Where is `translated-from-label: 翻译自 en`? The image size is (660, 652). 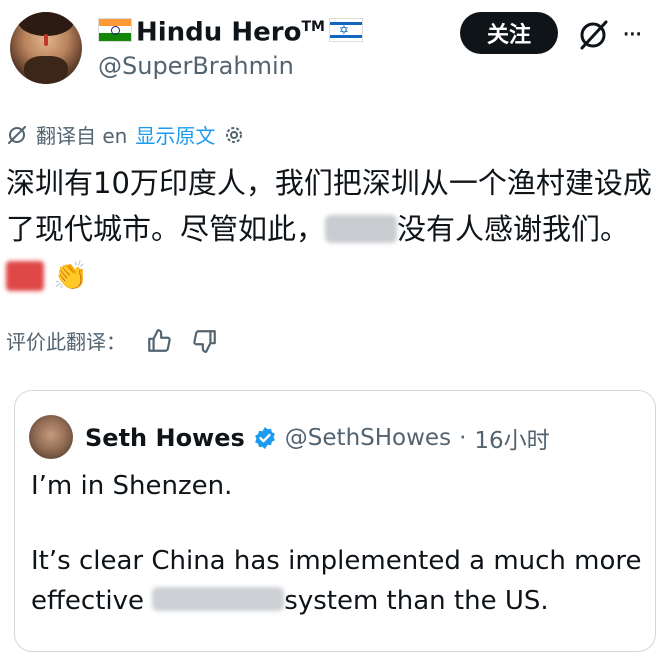 translated-from-label: 翻译自 en is located at coordinates (82, 136).